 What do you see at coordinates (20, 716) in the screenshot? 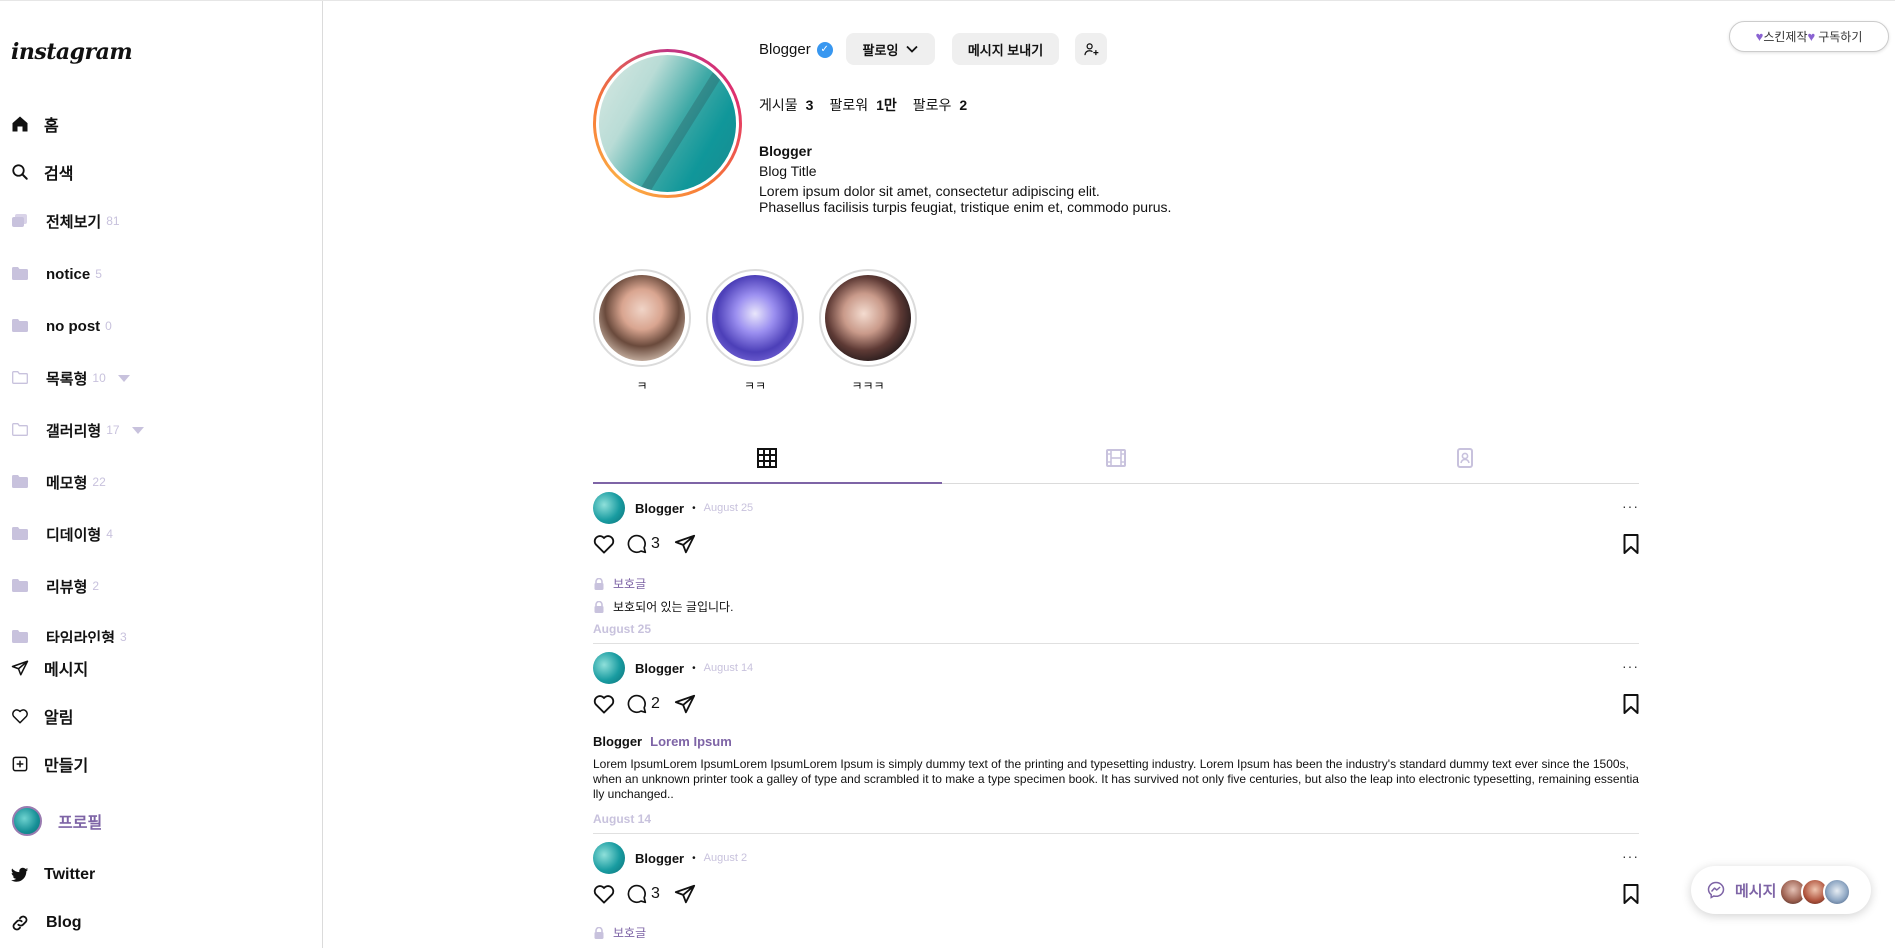
I see `heart-outline-icon` at bounding box center [20, 716].